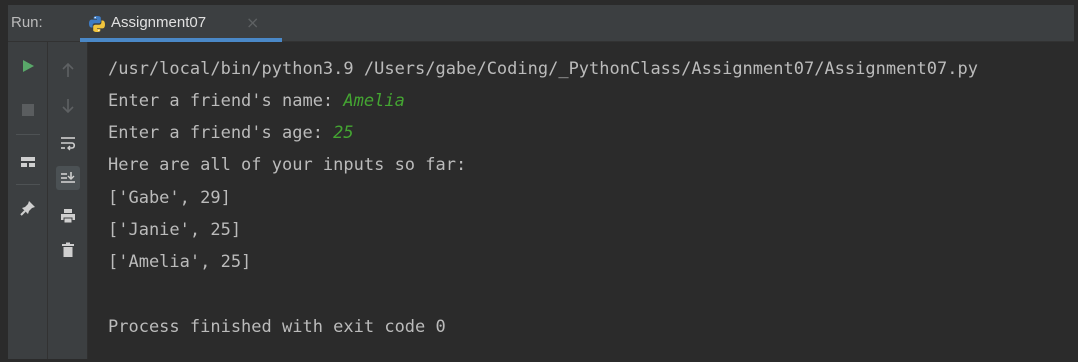 Image resolution: width=1078 pixels, height=362 pixels. Describe the element at coordinates (27, 22) in the screenshot. I see `run-label: Run:` at that location.